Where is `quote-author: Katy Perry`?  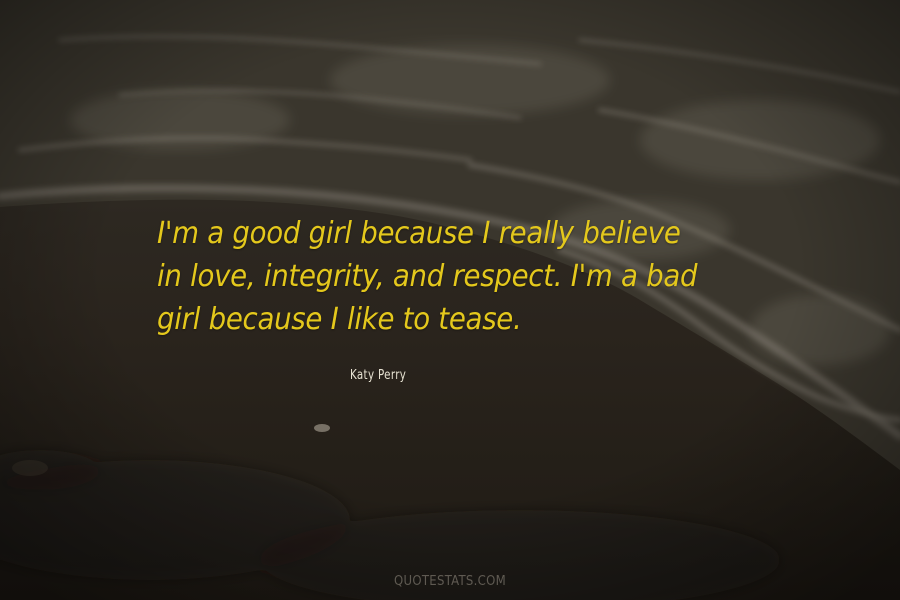 quote-author: Katy Perry is located at coordinates (378, 375).